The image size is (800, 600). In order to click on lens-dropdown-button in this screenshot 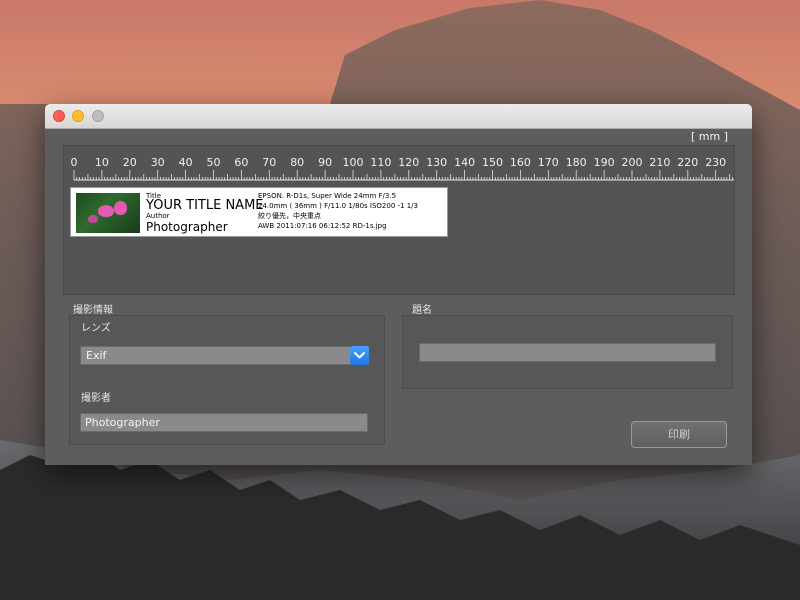, I will do `click(359, 355)`.